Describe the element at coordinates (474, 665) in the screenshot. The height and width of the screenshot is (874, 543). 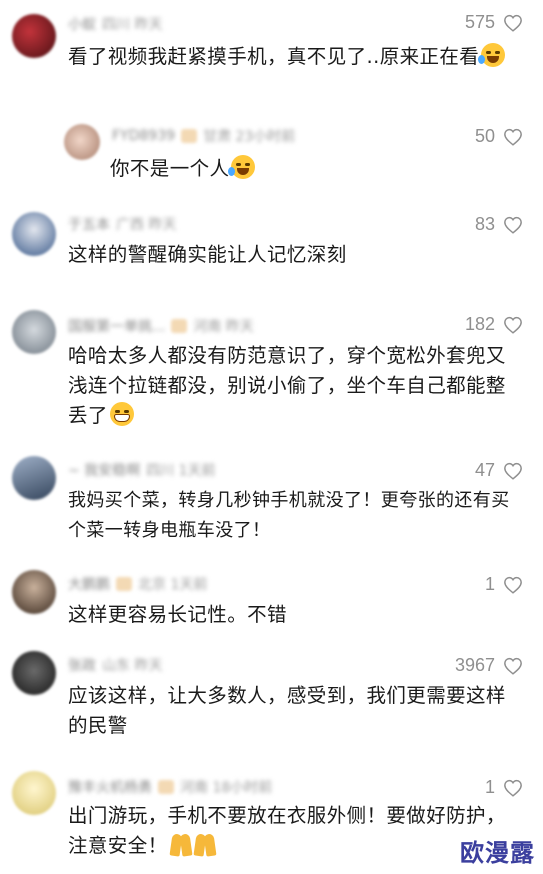
I see `like-count: 3967` at that location.